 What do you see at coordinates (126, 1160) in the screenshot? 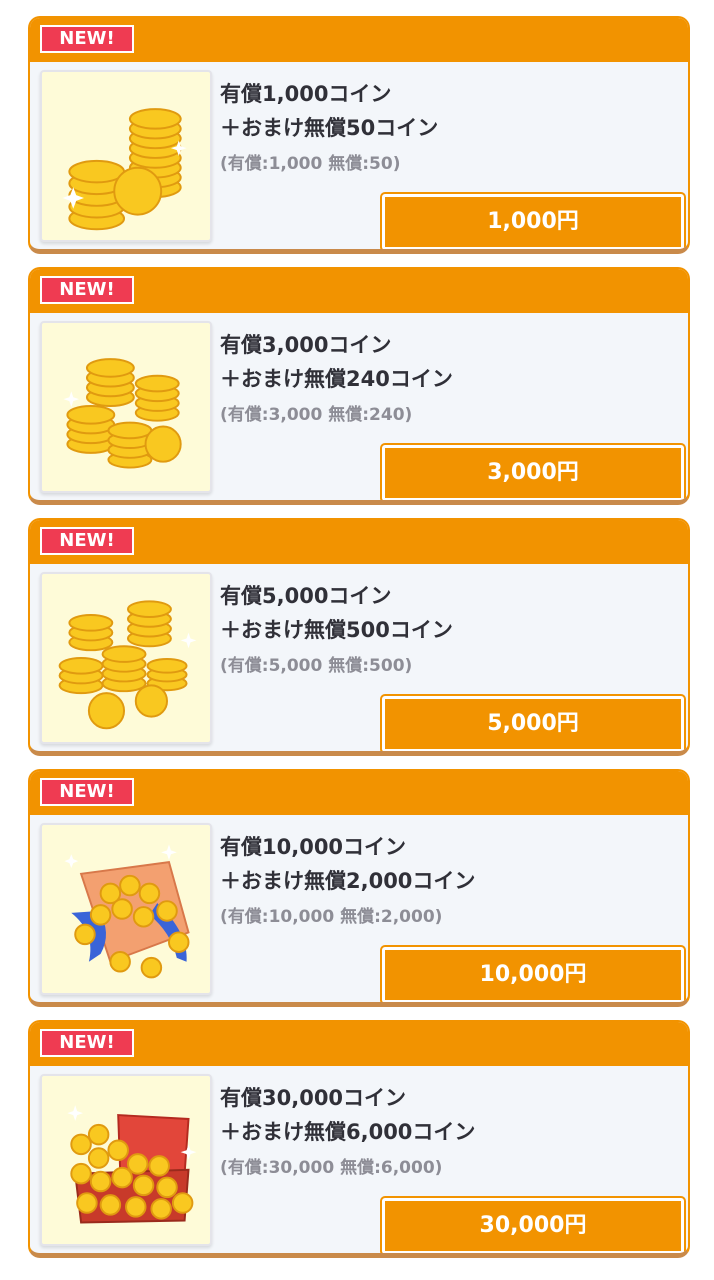
I see `treasure-chest-icon` at bounding box center [126, 1160].